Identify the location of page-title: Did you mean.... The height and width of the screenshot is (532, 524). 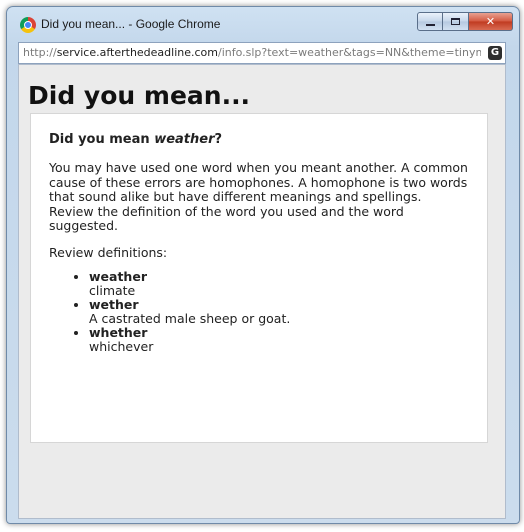
(139, 95).